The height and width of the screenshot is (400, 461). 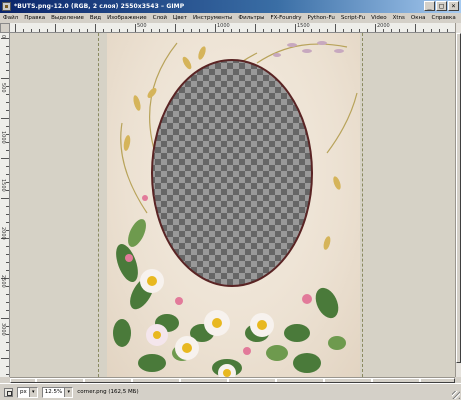 I want to click on menu-image: Изображение, so click(x=127, y=18).